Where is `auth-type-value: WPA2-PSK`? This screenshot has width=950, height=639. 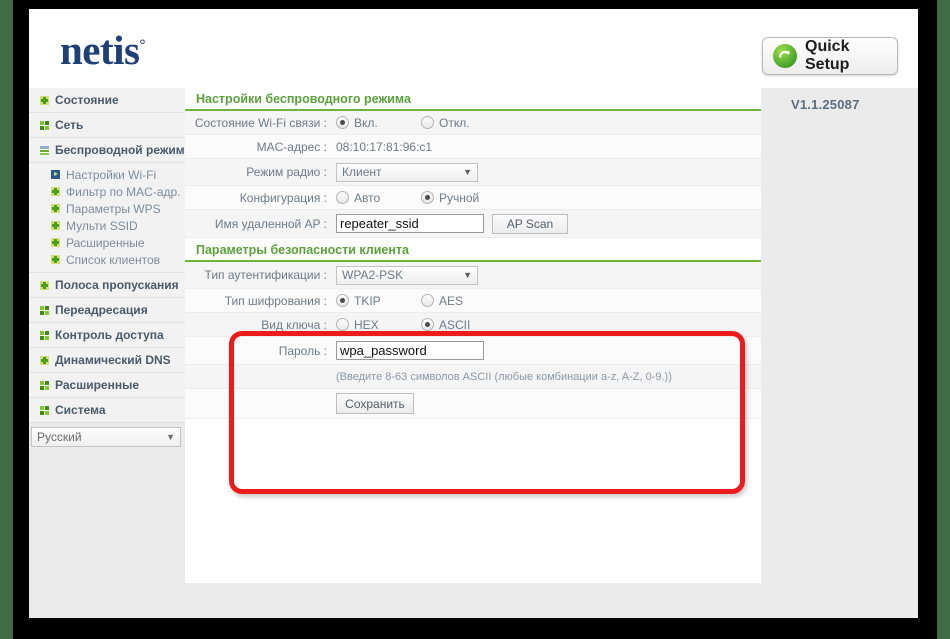
auth-type-value: WPA2-PSK is located at coordinates (373, 275).